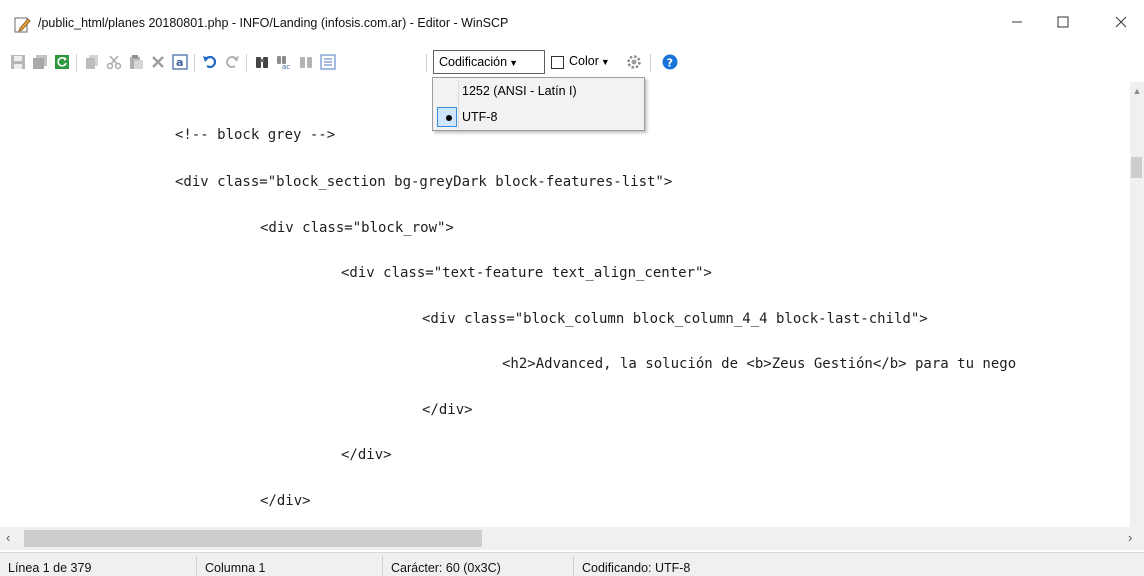 Image resolution: width=1144 pixels, height=576 pixels. I want to click on replace-icon: ac, so click(284, 62).